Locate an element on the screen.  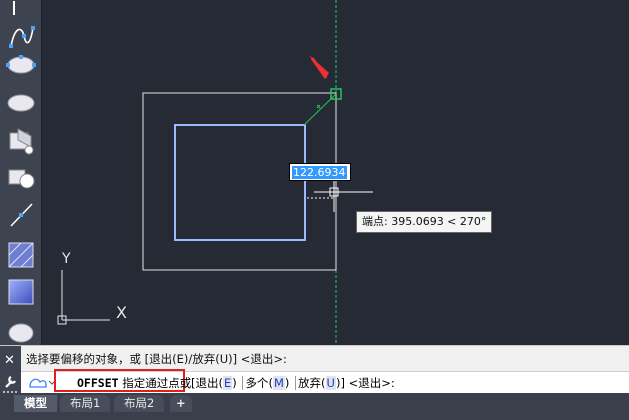
option-multiple-key: M is located at coordinates (278, 383).